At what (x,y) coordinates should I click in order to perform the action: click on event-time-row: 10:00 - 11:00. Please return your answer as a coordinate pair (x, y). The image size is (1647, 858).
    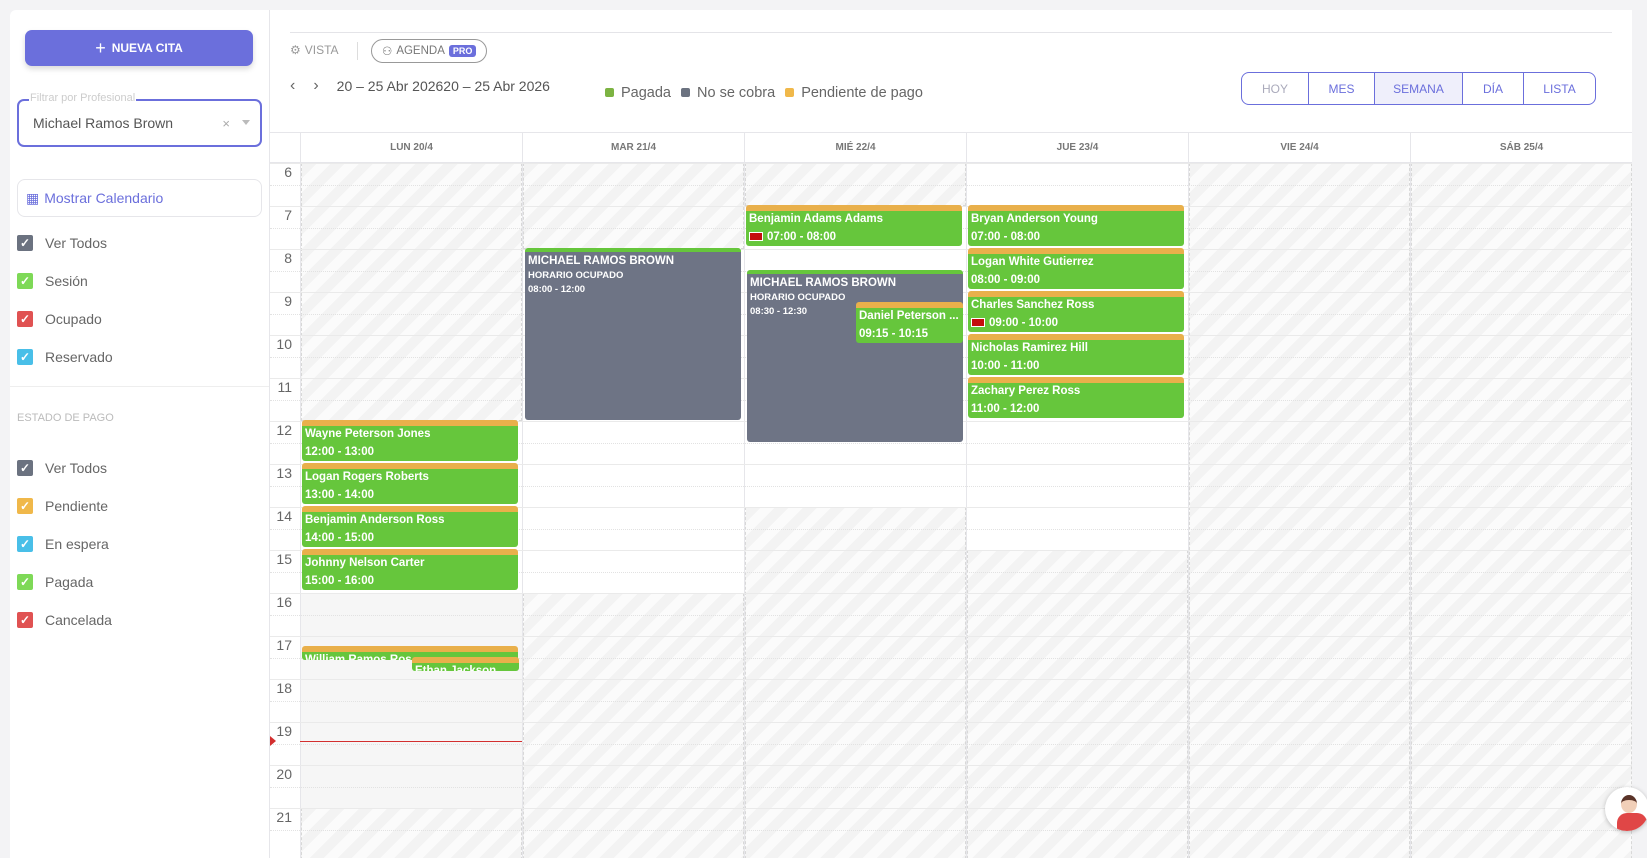
    Looking at the image, I should click on (1076, 366).